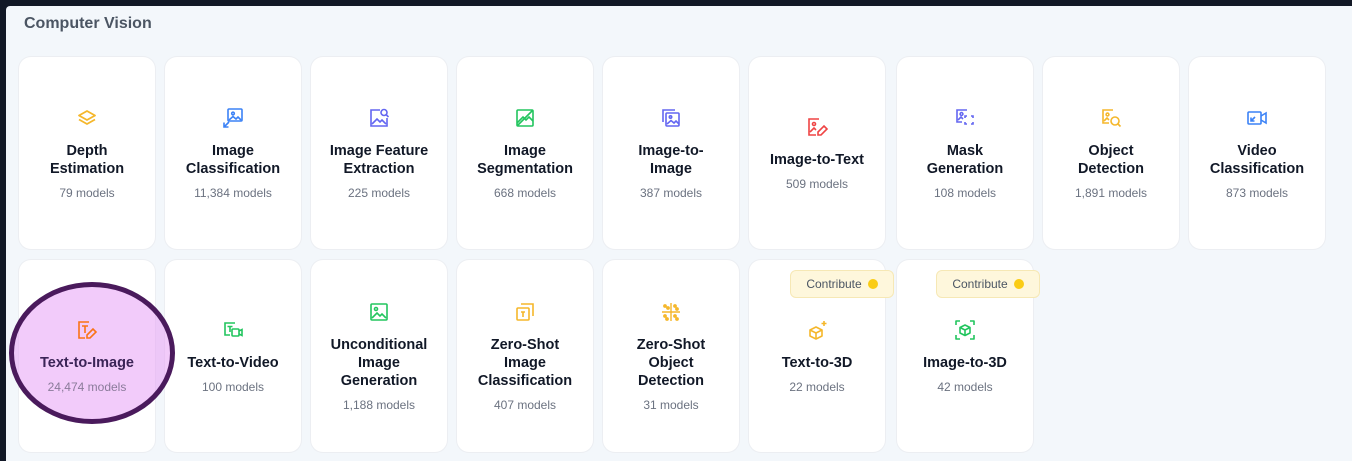 This screenshot has height=461, width=1352. I want to click on image-search-icon, so click(379, 118).